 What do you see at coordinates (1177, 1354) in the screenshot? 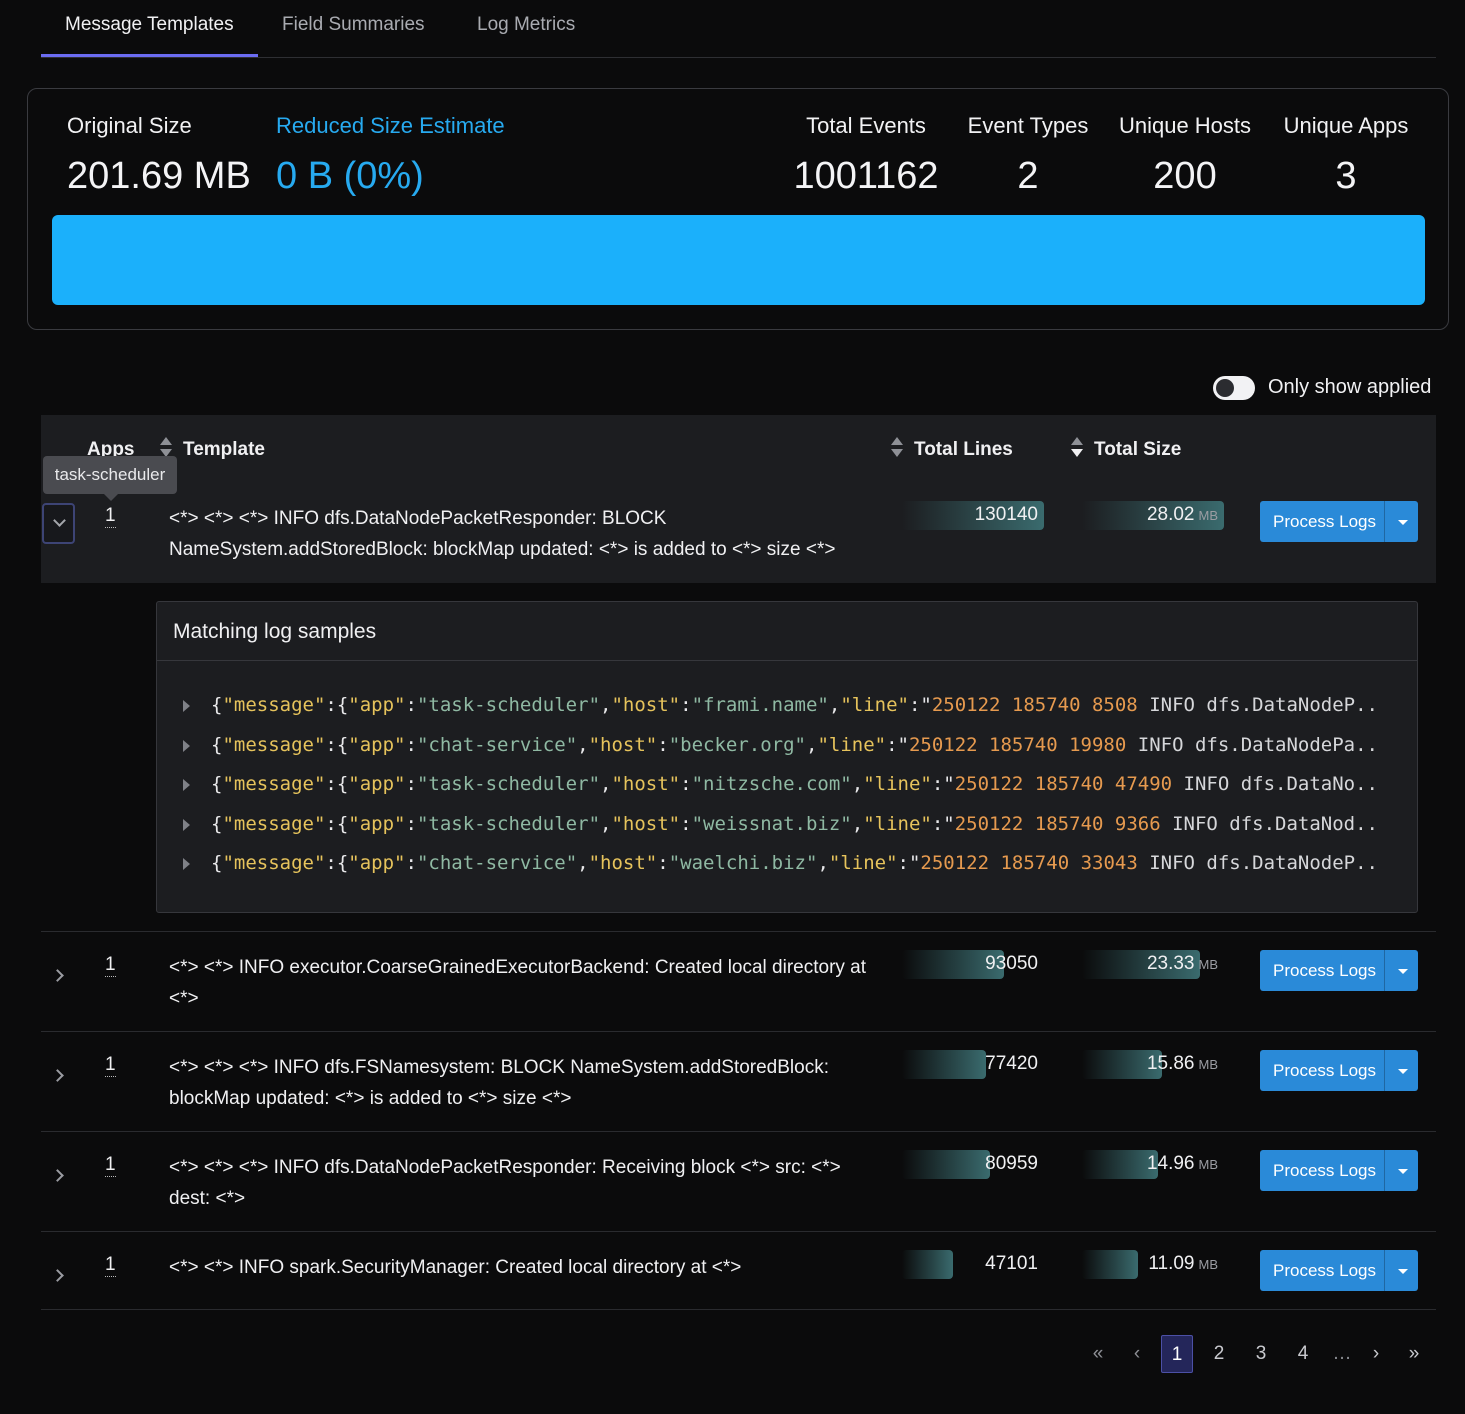
I see `page-1-button: 1` at bounding box center [1177, 1354].